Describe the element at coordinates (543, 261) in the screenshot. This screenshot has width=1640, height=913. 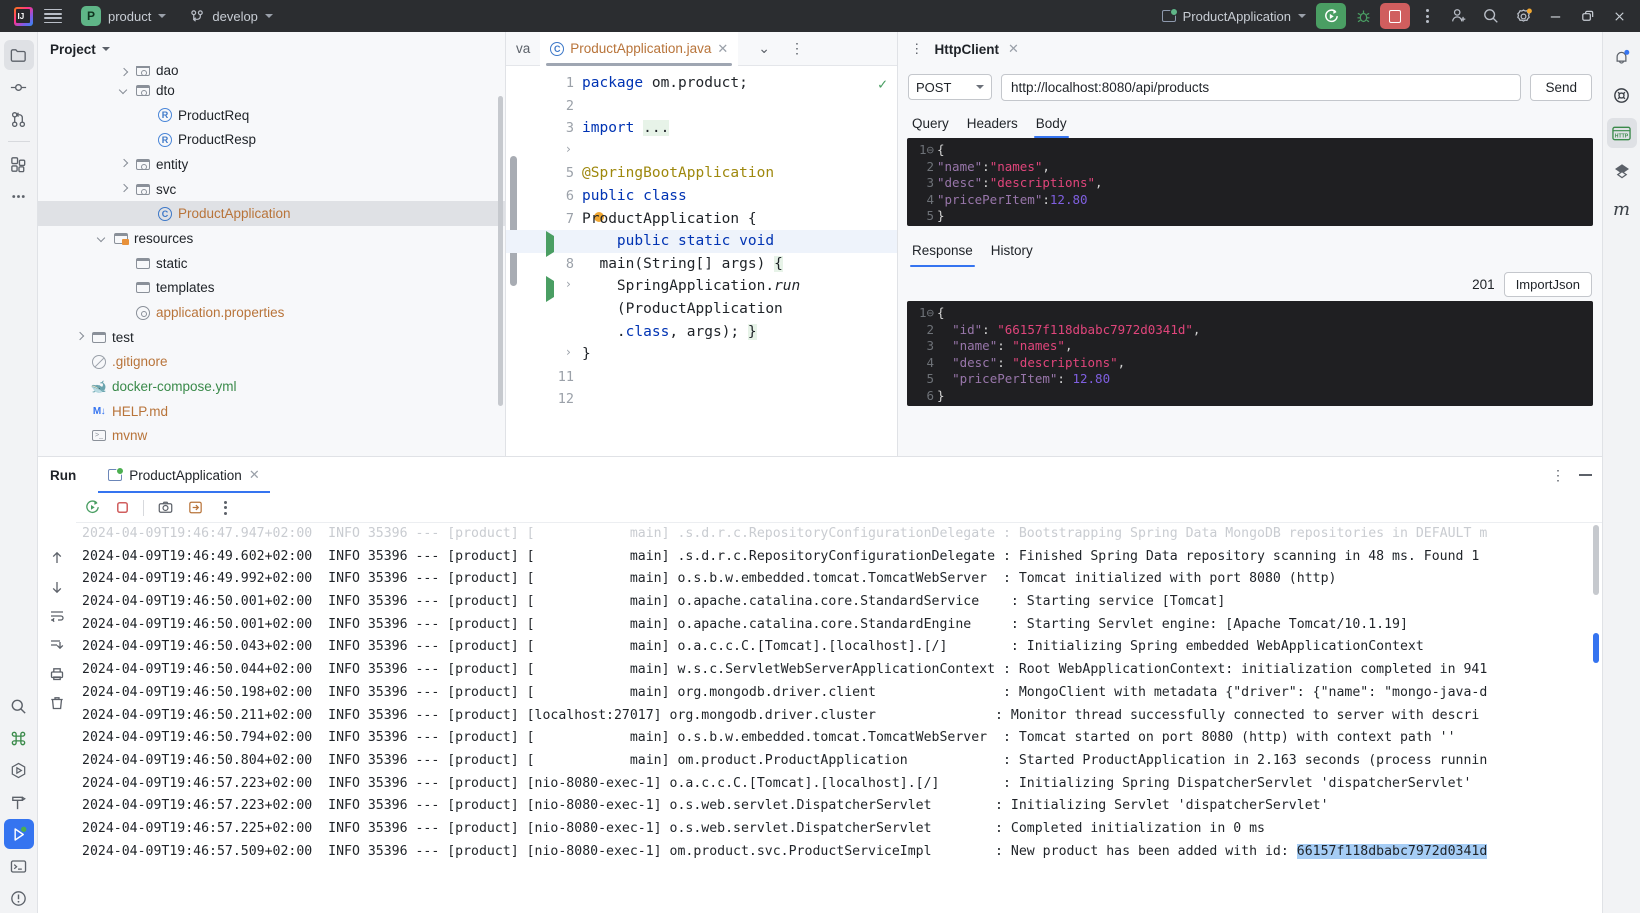
I see `editor-gutter: 1 2 3 5 6 7 8 11 12 › › ›` at that location.